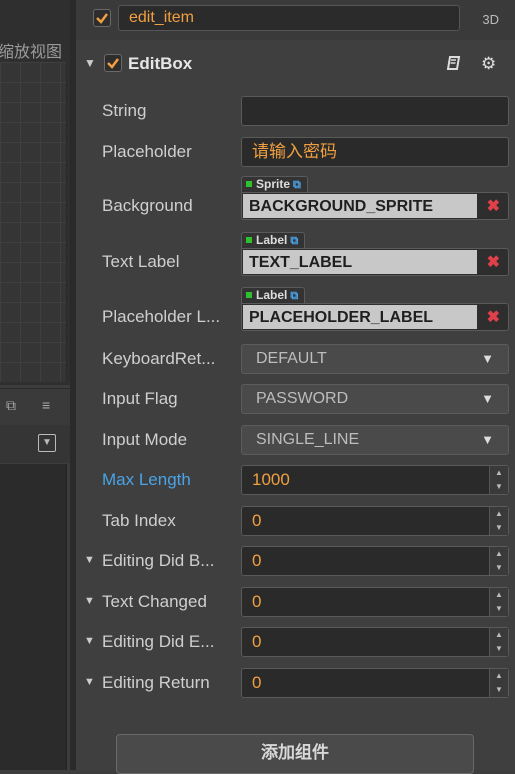 The image size is (515, 774). What do you see at coordinates (145, 439) in the screenshot?
I see `prop-label: Input Mode` at bounding box center [145, 439].